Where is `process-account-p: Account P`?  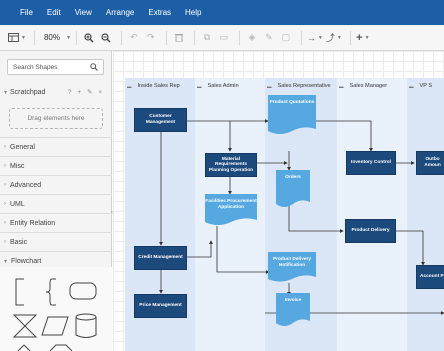
process-account-p: Account P is located at coordinates (430, 277).